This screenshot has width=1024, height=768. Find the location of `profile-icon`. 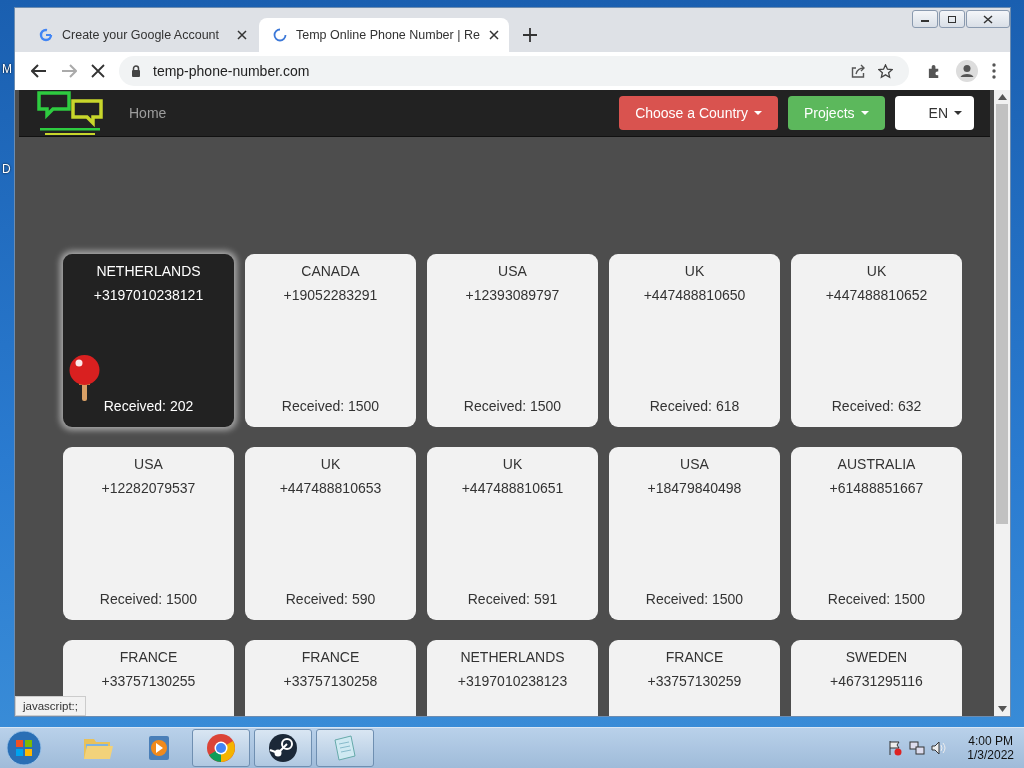

profile-icon is located at coordinates (967, 71).